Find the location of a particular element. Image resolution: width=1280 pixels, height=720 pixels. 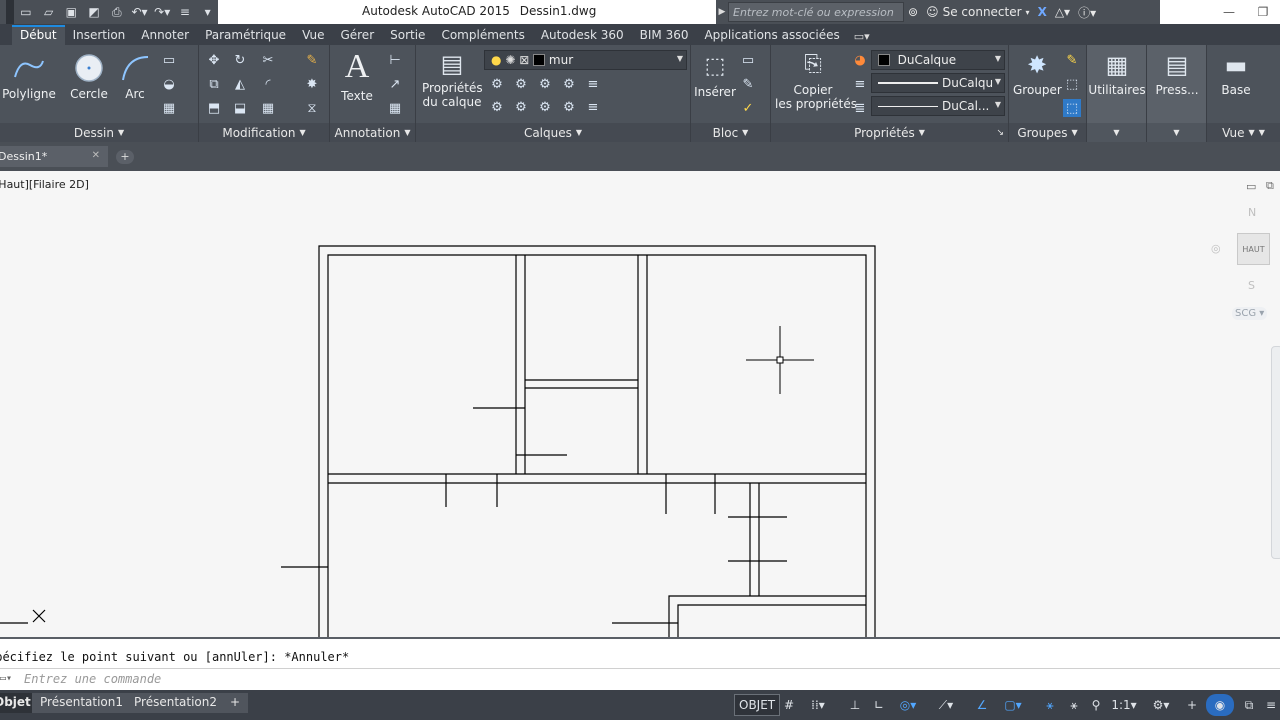

table-icon: ▦ is located at coordinates (395, 108).